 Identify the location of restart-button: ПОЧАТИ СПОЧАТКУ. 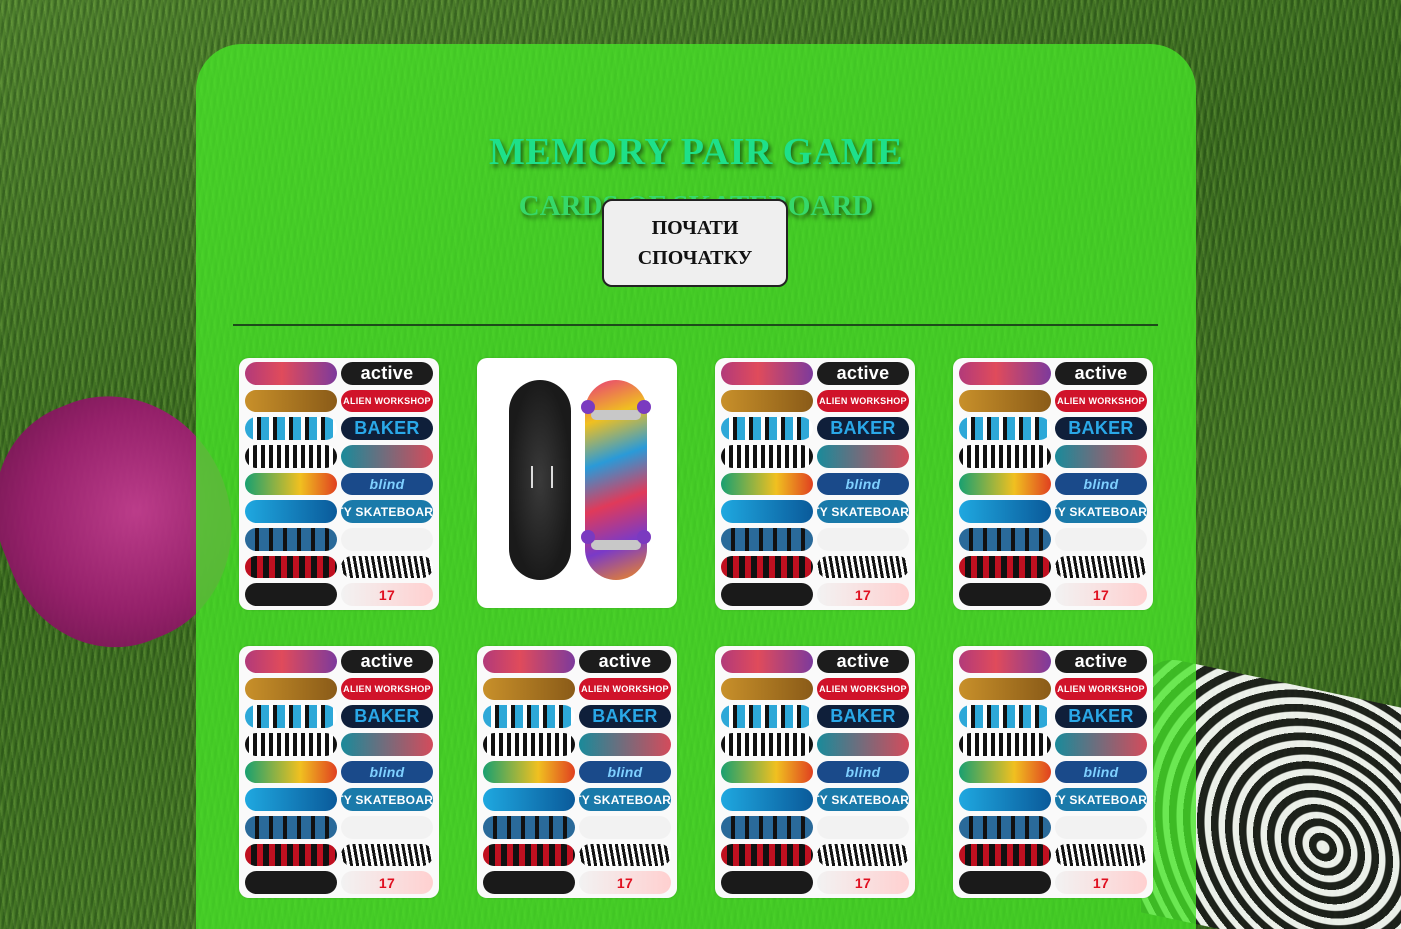
(695, 243).